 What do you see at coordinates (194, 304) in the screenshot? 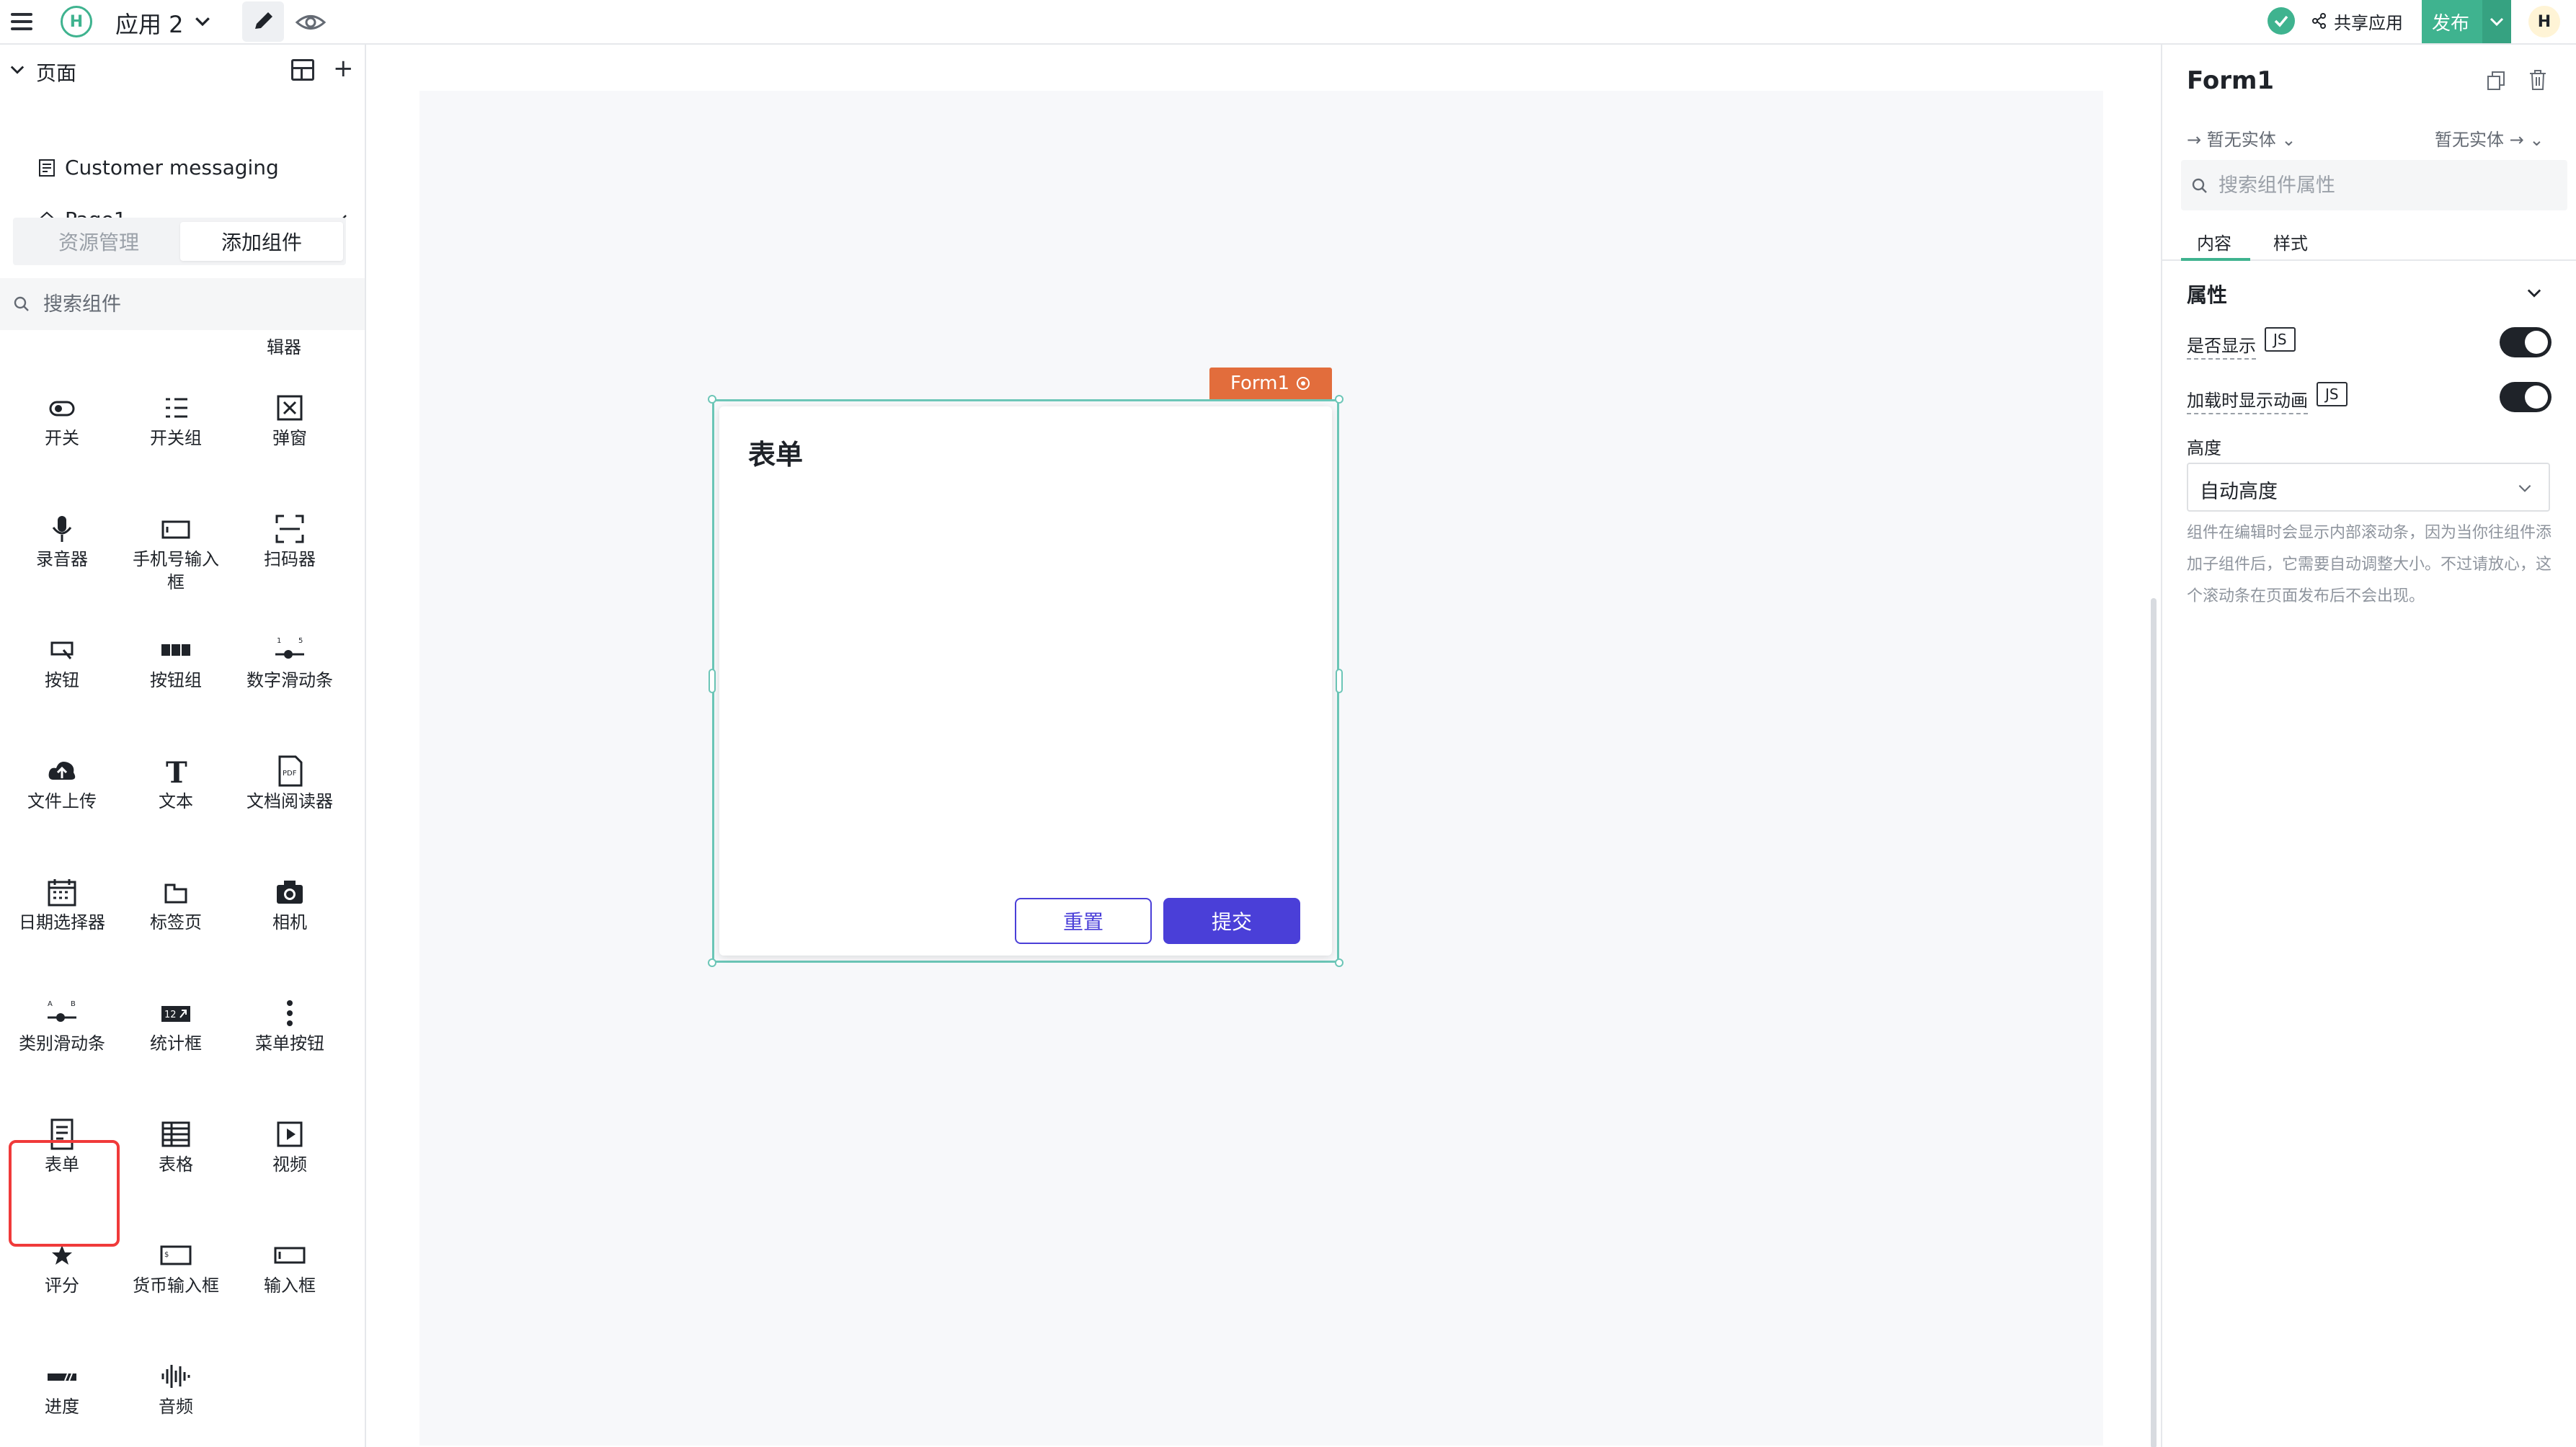
I see `component-search-input` at bounding box center [194, 304].